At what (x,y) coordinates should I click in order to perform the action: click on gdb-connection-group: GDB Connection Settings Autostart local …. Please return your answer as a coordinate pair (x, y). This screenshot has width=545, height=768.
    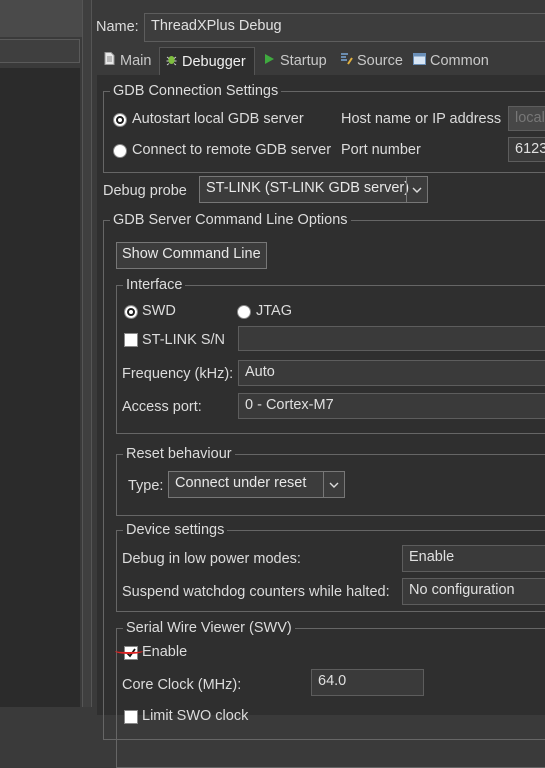
    Looking at the image, I should click on (324, 127).